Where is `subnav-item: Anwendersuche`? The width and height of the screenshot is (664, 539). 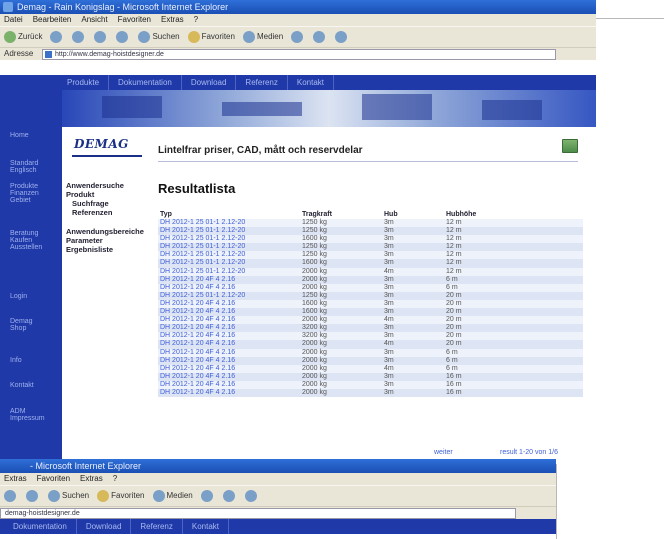
subnav-item: Anwendersuche is located at coordinates (95, 185).